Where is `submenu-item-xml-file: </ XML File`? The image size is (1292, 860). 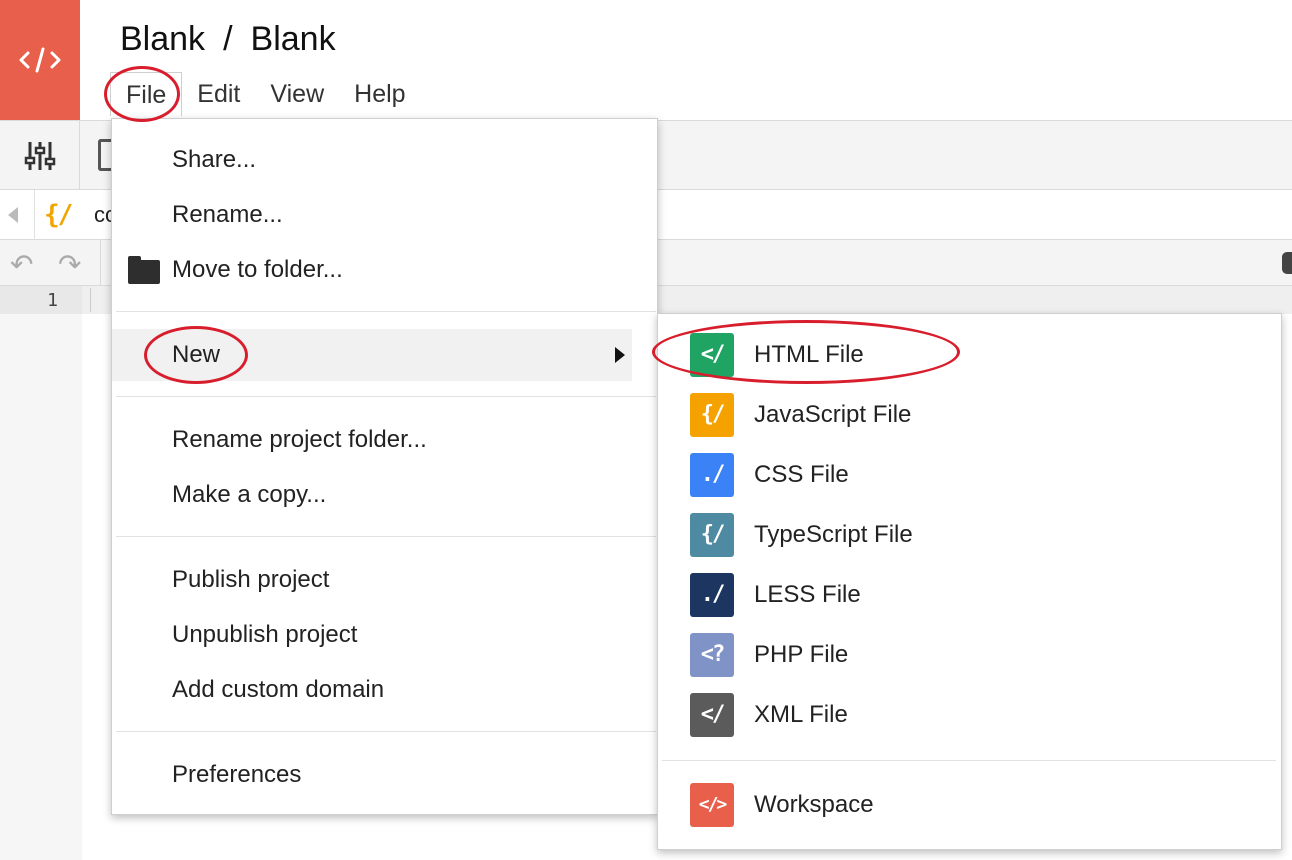
submenu-item-xml-file: </ XML File is located at coordinates (969, 716).